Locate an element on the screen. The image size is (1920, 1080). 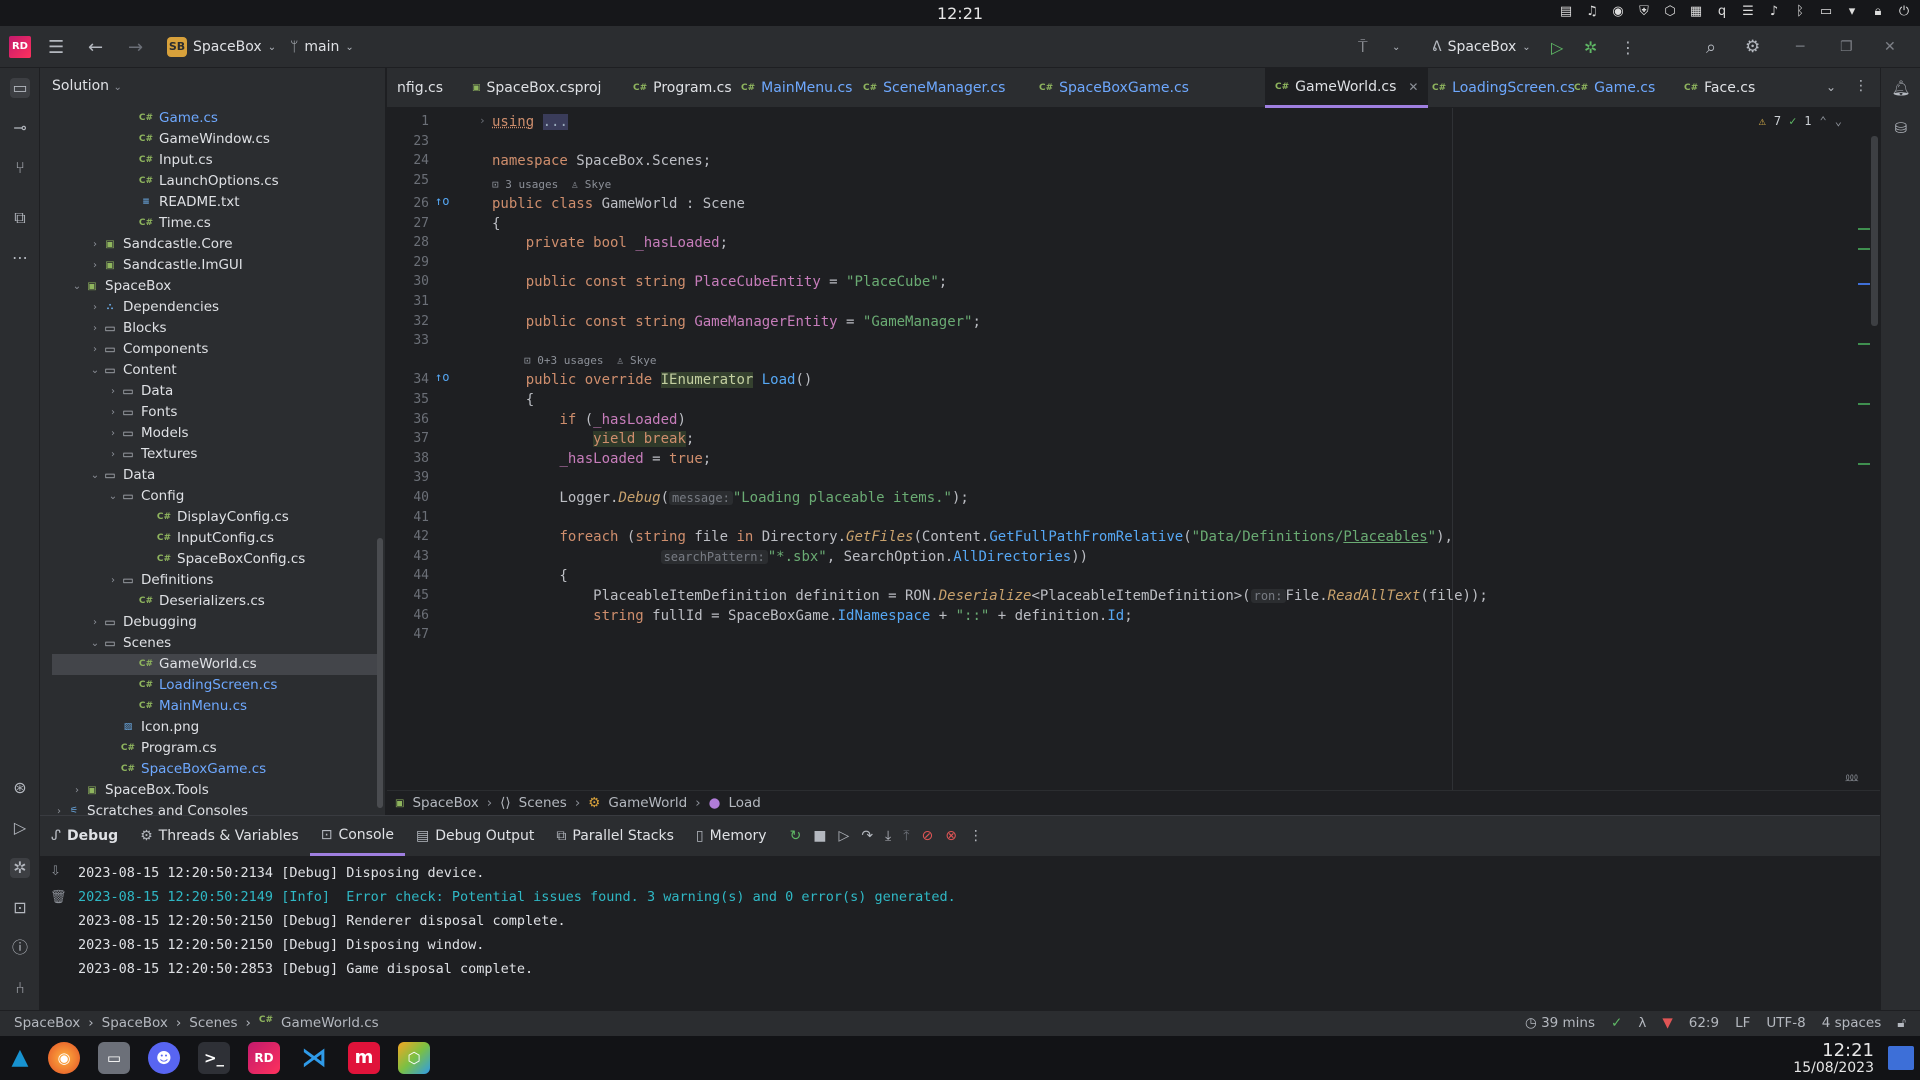
project-selector: SB SpaceBox ⌄ is located at coordinates (221, 47).